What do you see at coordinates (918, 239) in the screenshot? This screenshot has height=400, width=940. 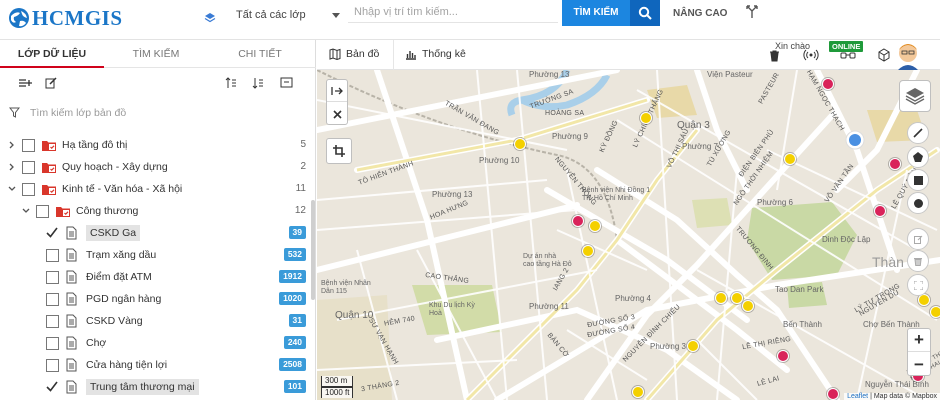 I see `edit-shape-button` at bounding box center [918, 239].